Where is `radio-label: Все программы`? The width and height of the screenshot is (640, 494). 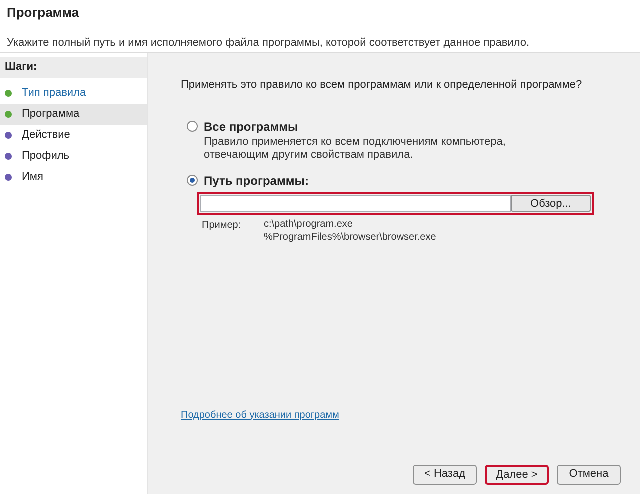 radio-label: Все программы is located at coordinates (251, 127).